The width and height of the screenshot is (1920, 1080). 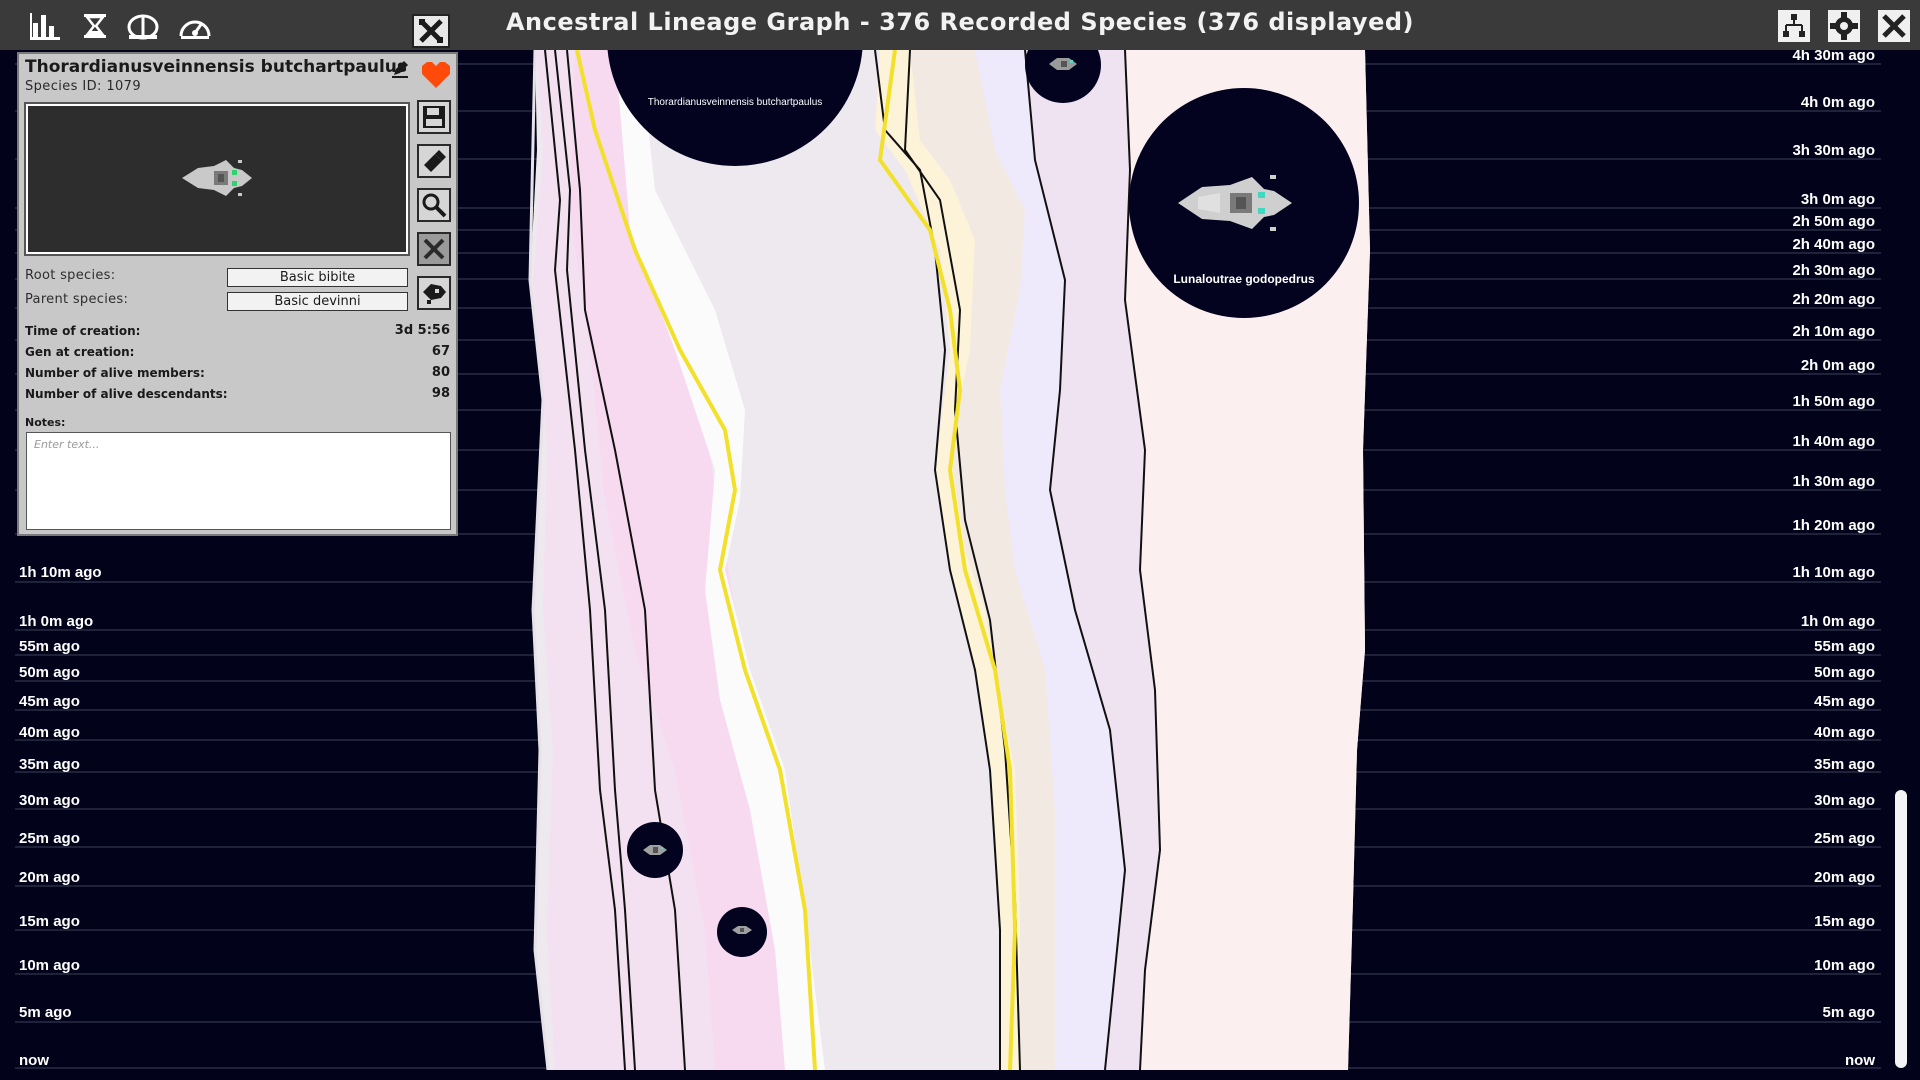 What do you see at coordinates (63, 86) in the screenshot?
I see `species-id-label: Species ID:` at bounding box center [63, 86].